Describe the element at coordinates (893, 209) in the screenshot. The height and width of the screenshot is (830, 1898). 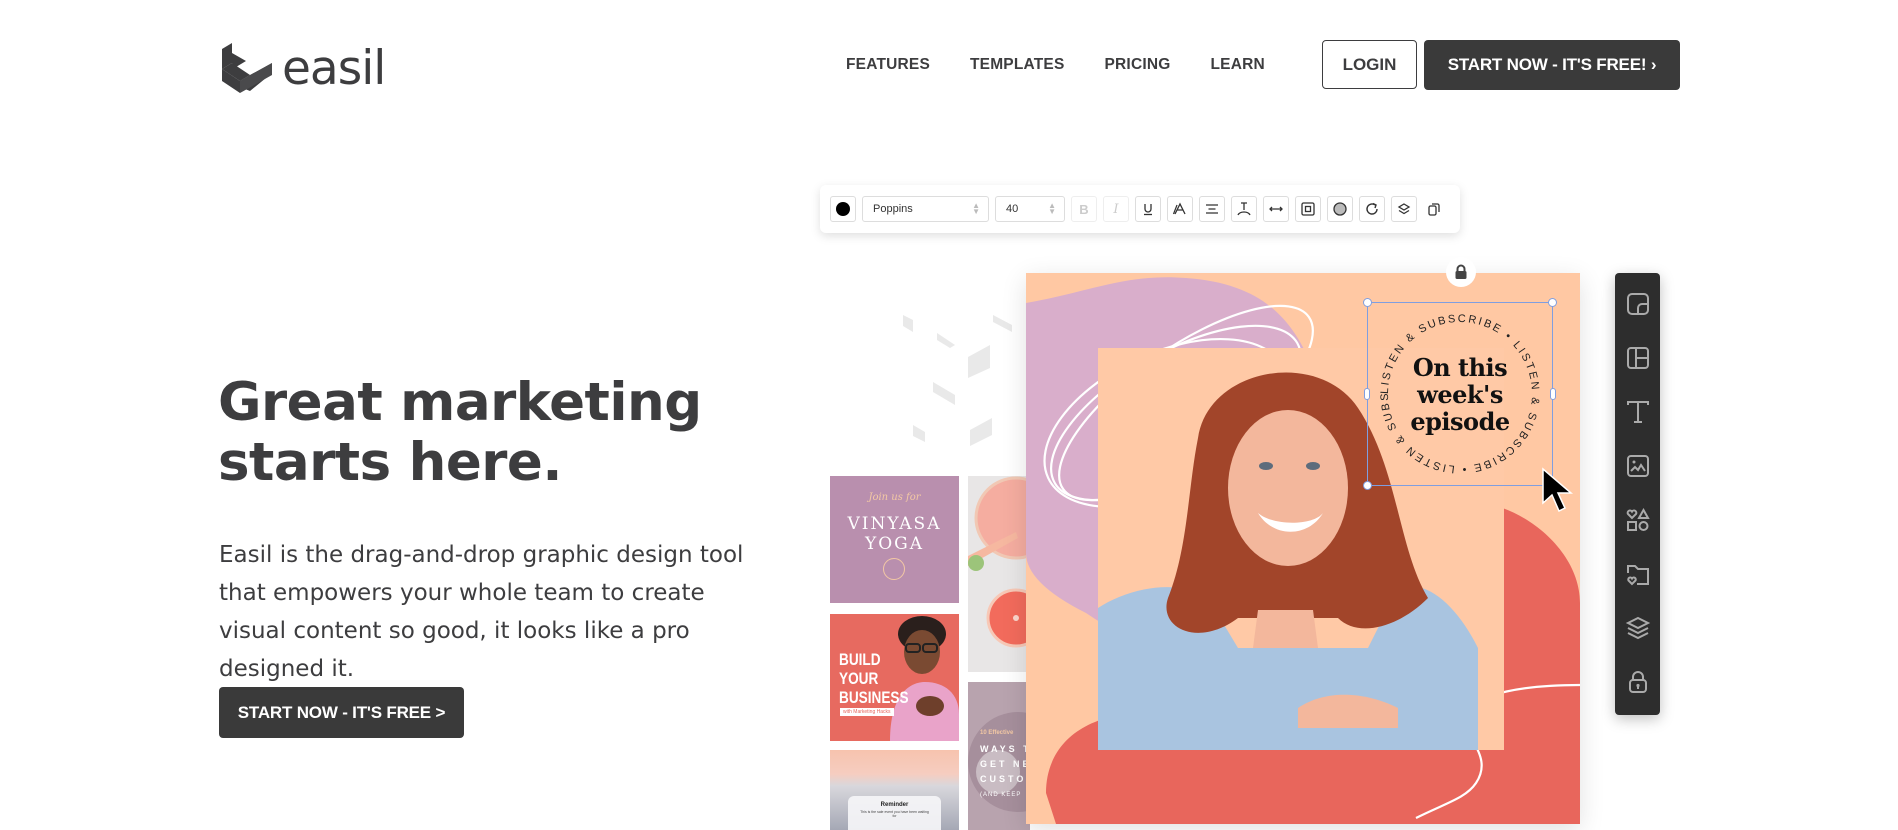
I see `font-family-value: Poppins` at that location.